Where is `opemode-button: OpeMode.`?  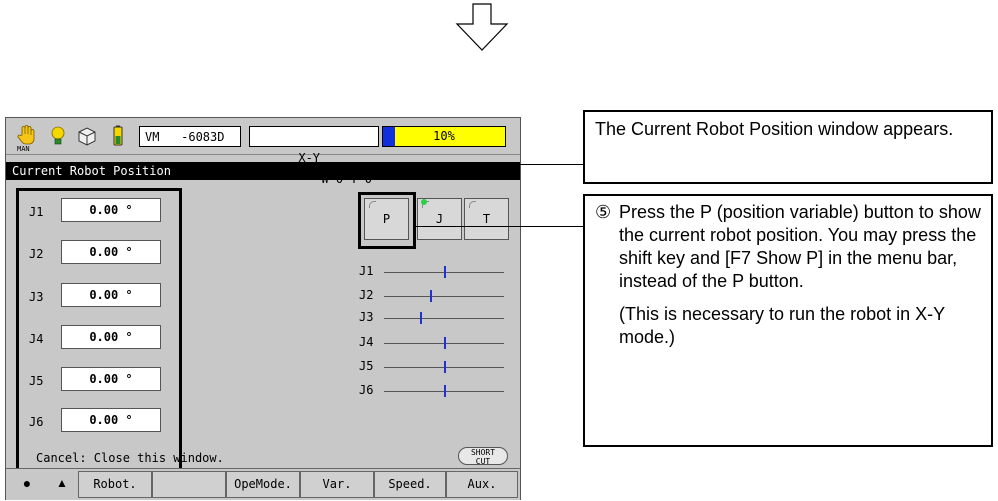 opemode-button: OpeMode. is located at coordinates (263, 484).